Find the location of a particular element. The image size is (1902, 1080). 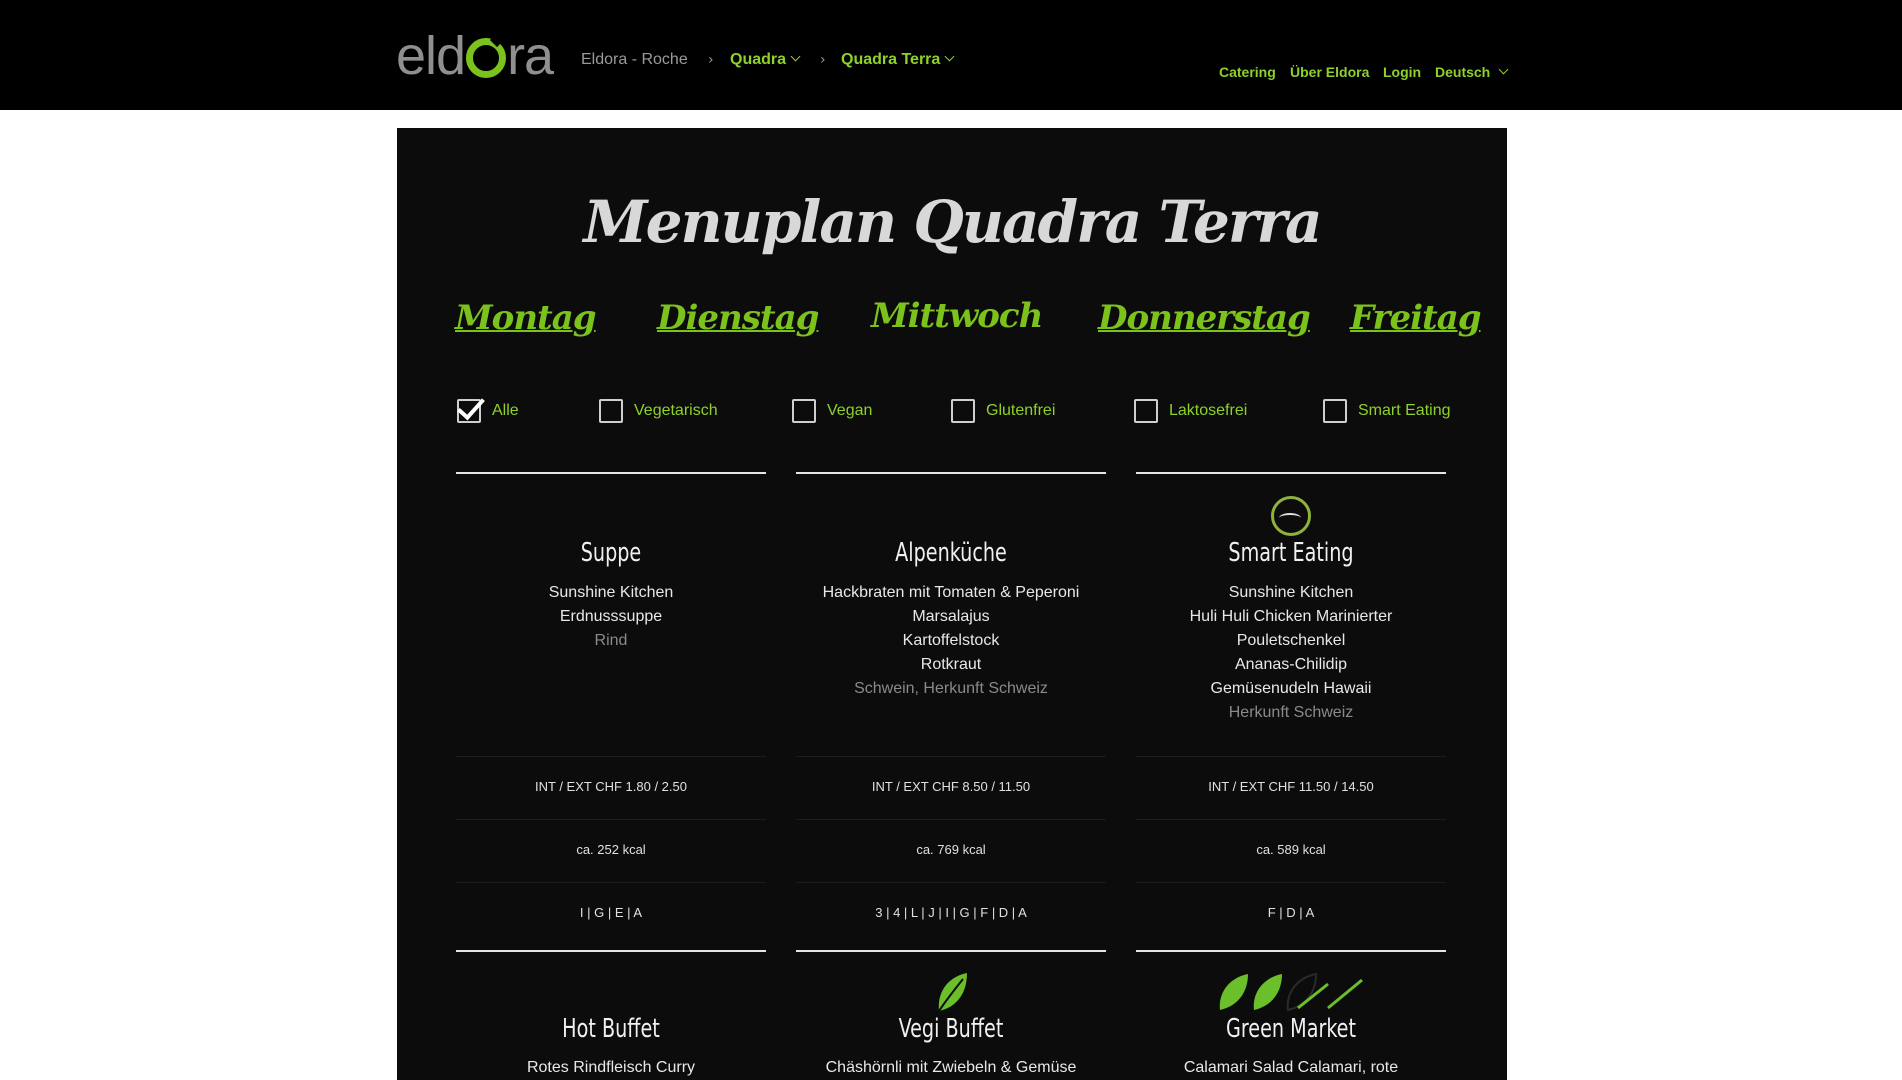

breadcrumb-quadra: Quadra is located at coordinates (765, 60).